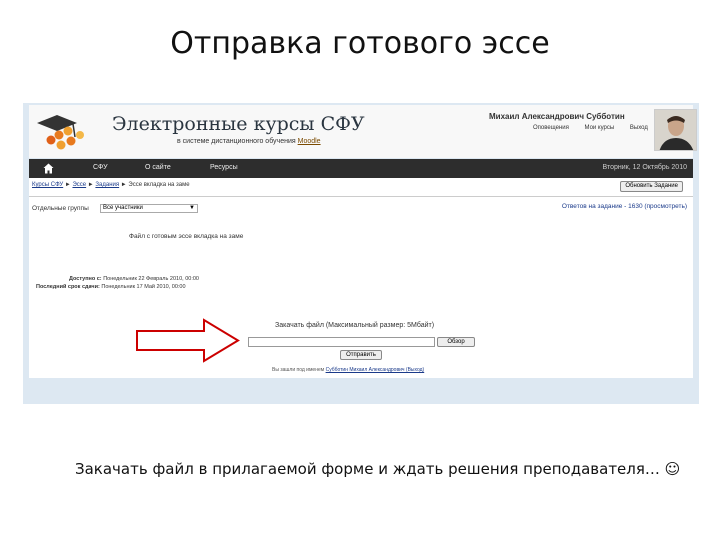 The width and height of the screenshot is (720, 540). I want to click on available-value: Понедельник 22 Февраль 2010, 00:00, so click(151, 279).